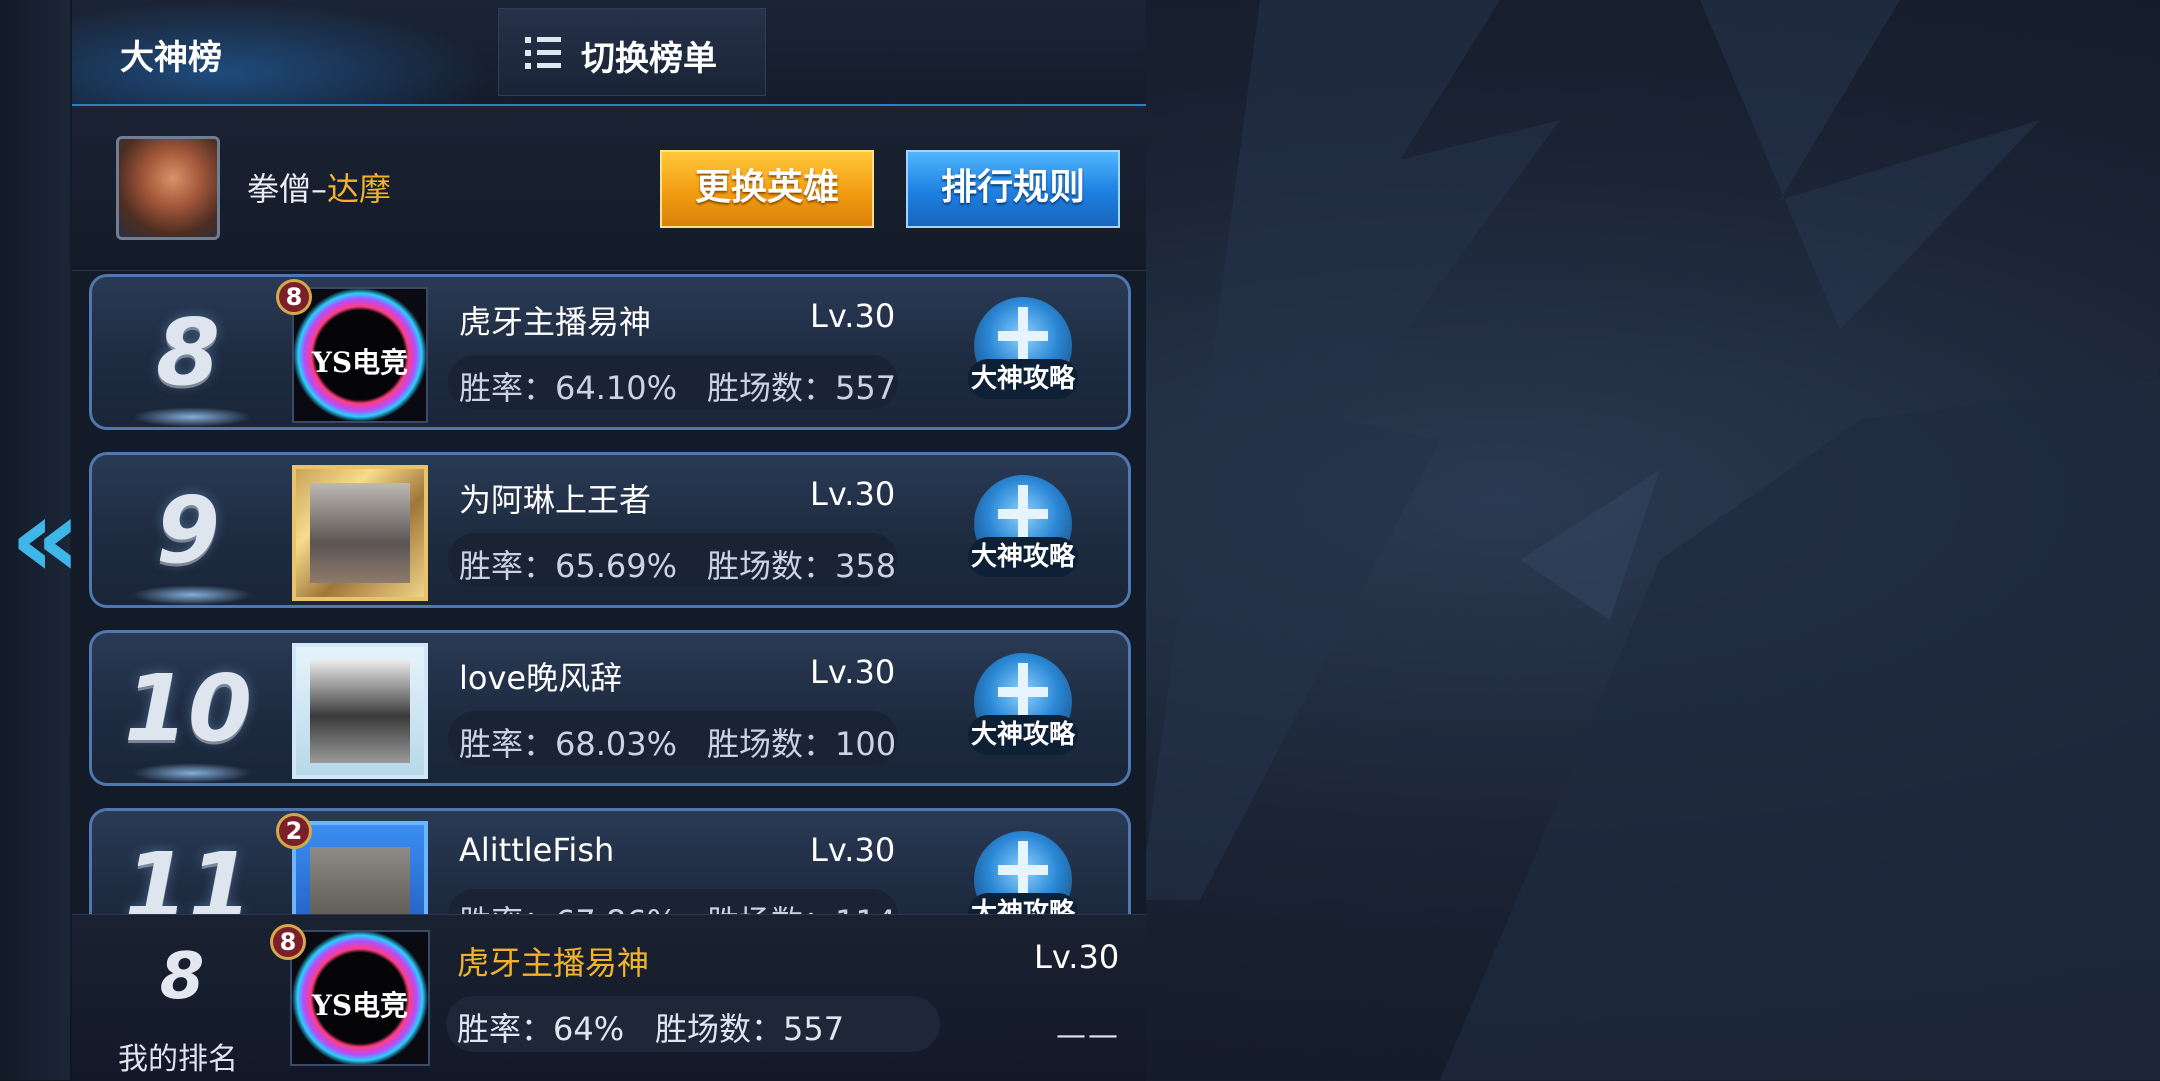  Describe the element at coordinates (610, 530) in the screenshot. I see `ranking-row: 9 为阿琳上王者 Lv.30 胜率：65.69% 胜场数：358 大神攻略` at that location.